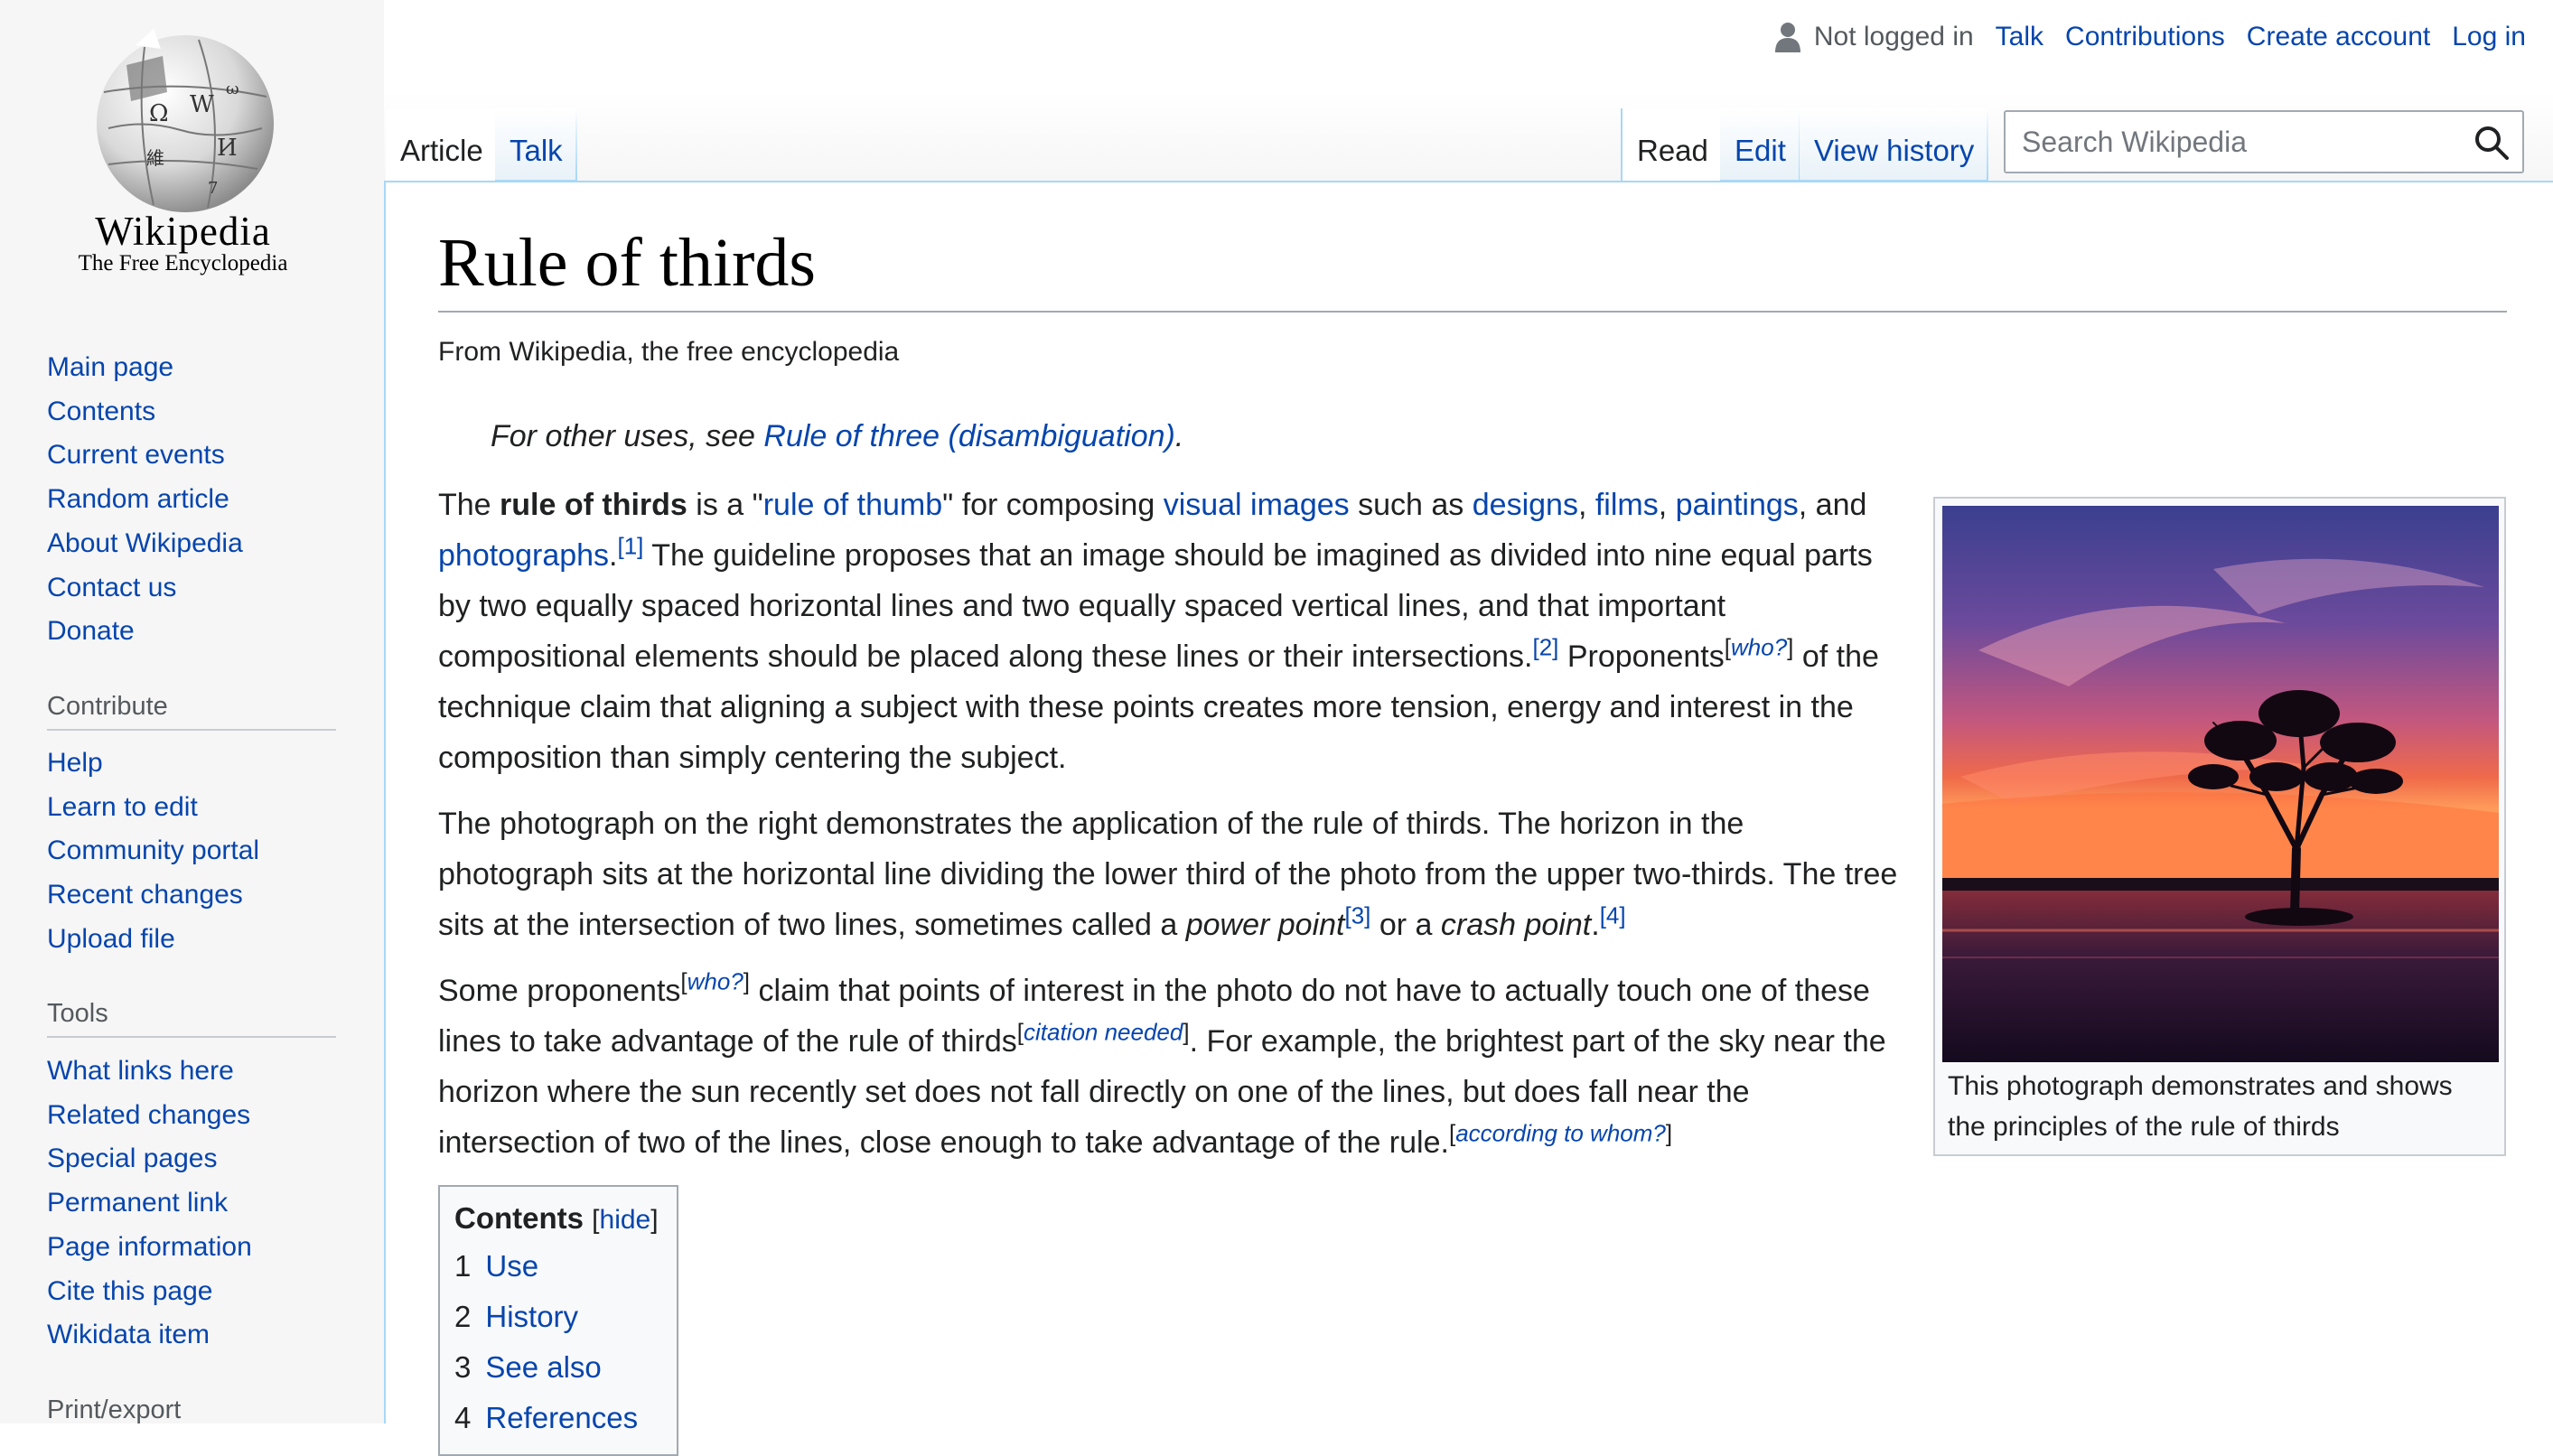 The image size is (2553, 1456). I want to click on page-title: Rule of thirds, so click(627, 263).